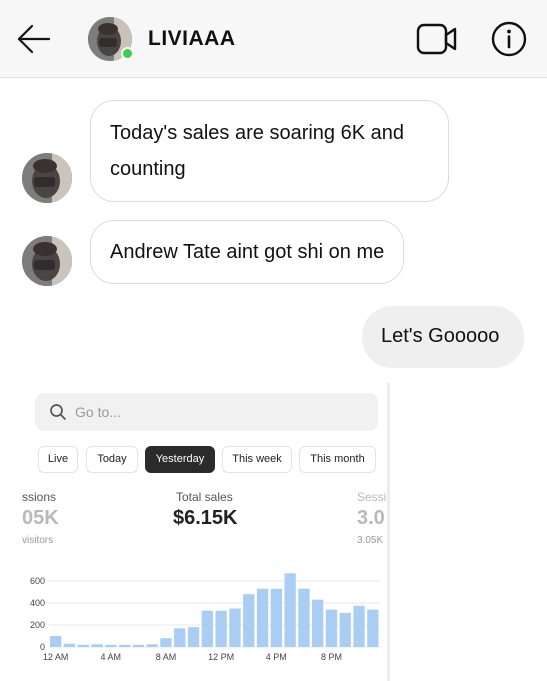 The image size is (547, 681). I want to click on online-status-indicator, so click(127, 53).